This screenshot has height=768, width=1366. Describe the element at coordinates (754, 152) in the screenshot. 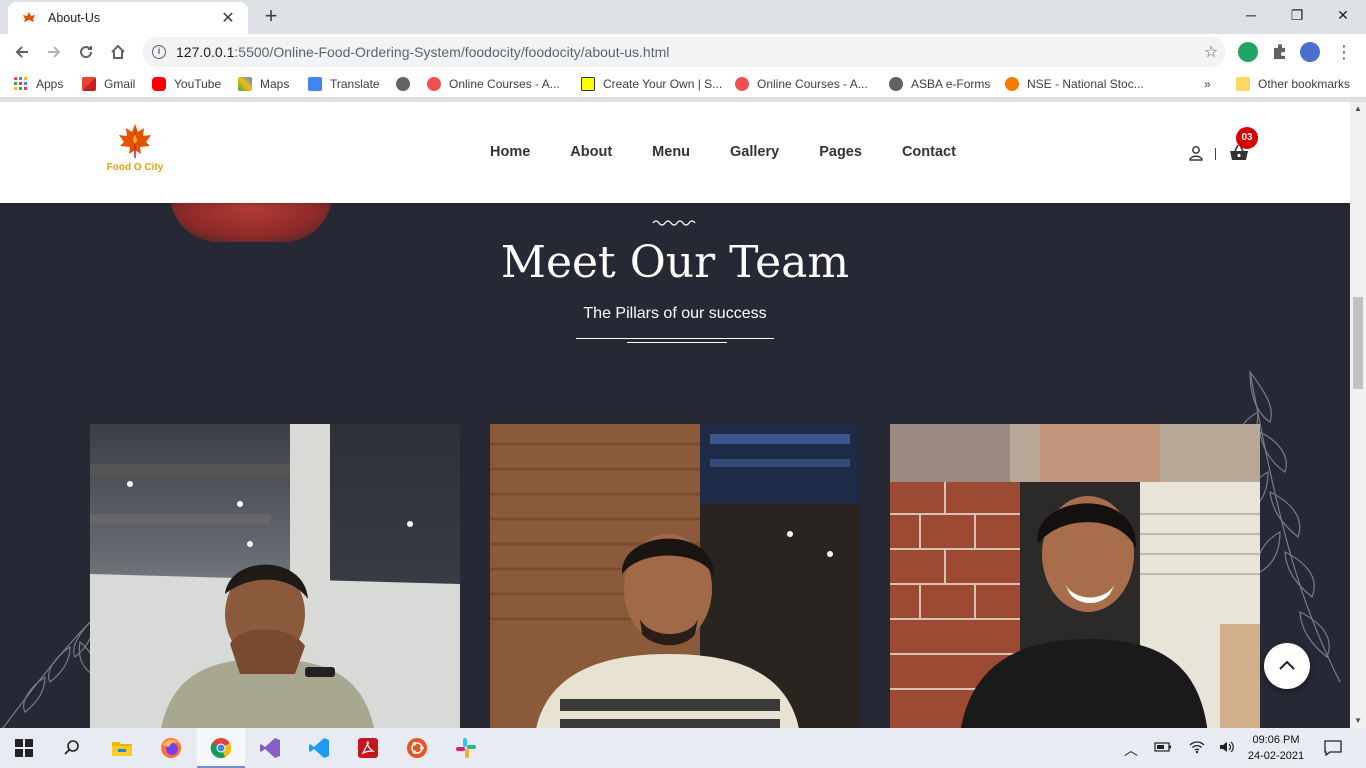

I see `nav-gallery: Gallery` at that location.